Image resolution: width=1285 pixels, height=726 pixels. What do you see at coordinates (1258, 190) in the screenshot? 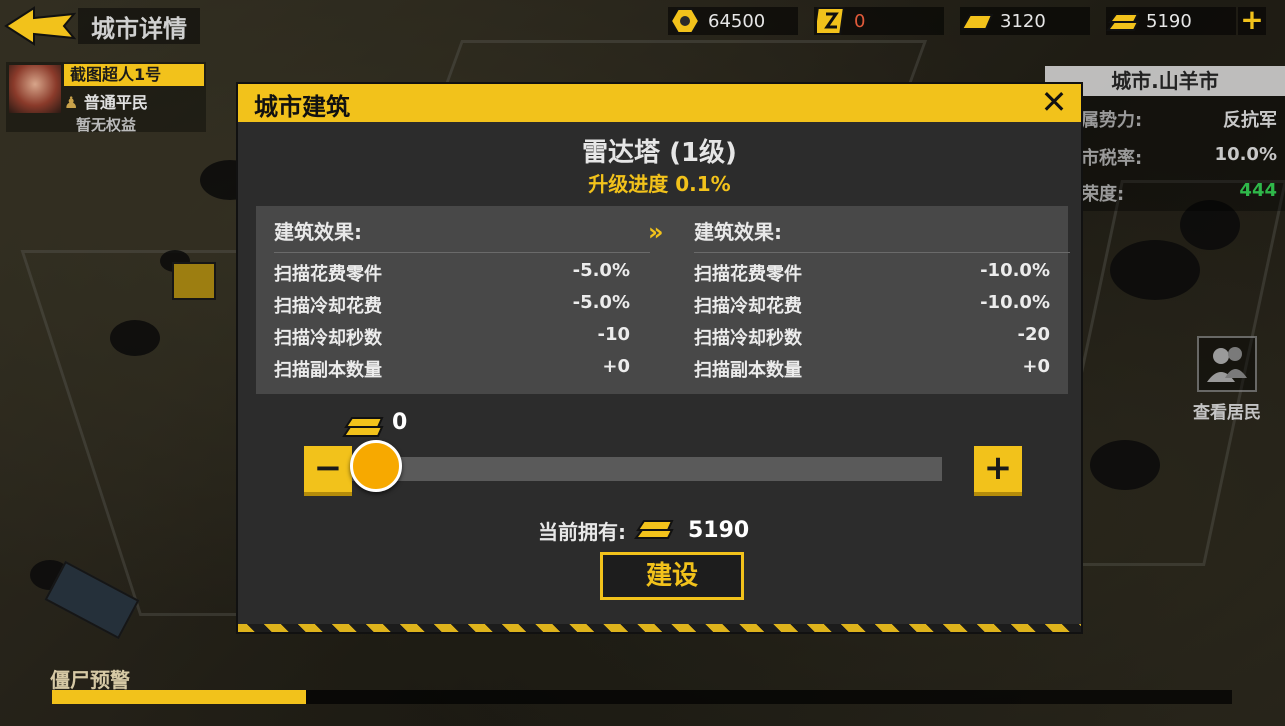
I see `city-info-value: 444` at bounding box center [1258, 190].